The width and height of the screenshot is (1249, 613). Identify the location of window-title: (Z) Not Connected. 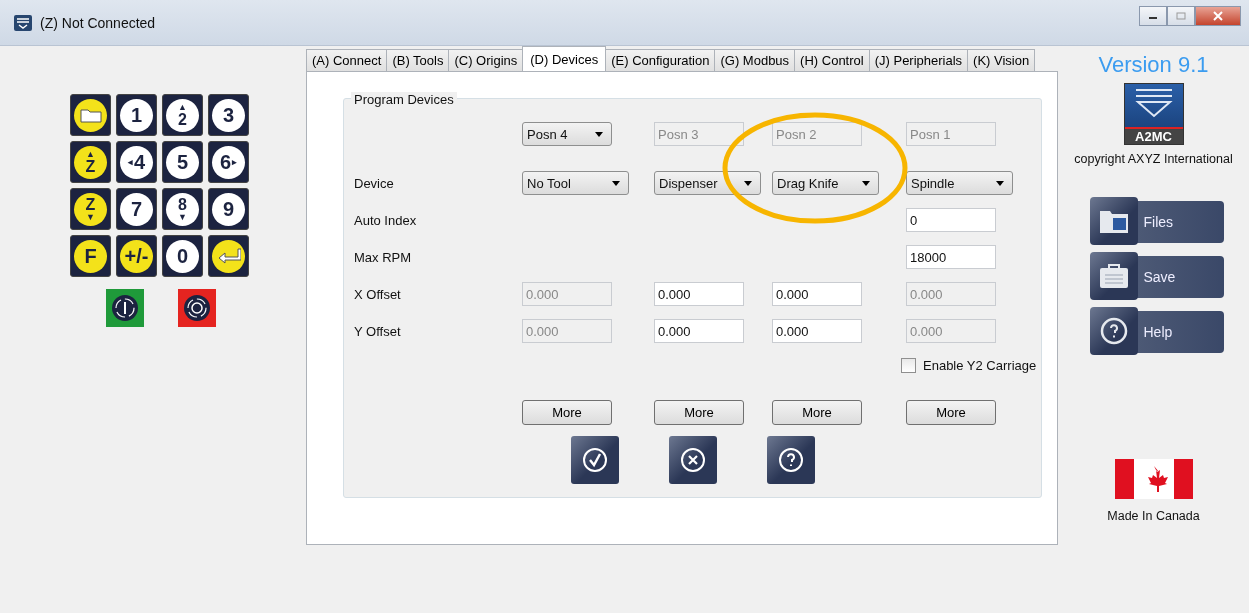
(98, 22).